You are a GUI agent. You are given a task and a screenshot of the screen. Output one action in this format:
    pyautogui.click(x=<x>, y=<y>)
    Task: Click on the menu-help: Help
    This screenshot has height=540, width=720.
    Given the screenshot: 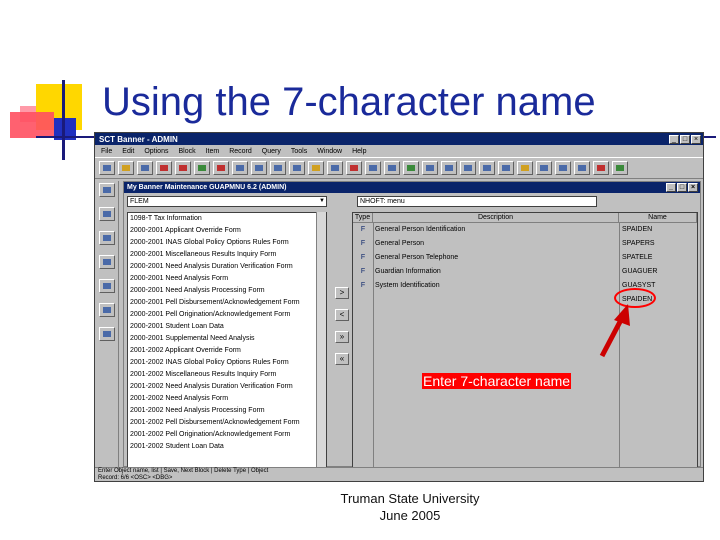 What is the action you would take?
    pyautogui.click(x=359, y=151)
    